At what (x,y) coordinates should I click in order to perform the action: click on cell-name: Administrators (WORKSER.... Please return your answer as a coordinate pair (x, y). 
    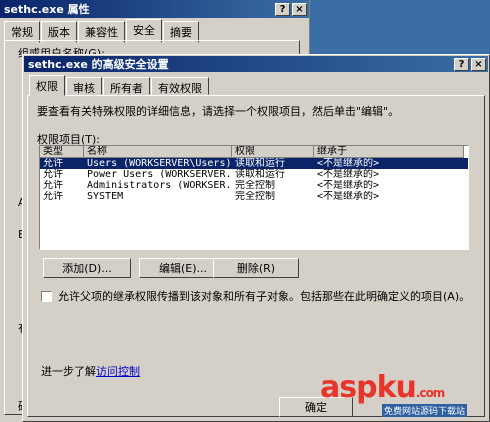
    Looking at the image, I should click on (159, 185).